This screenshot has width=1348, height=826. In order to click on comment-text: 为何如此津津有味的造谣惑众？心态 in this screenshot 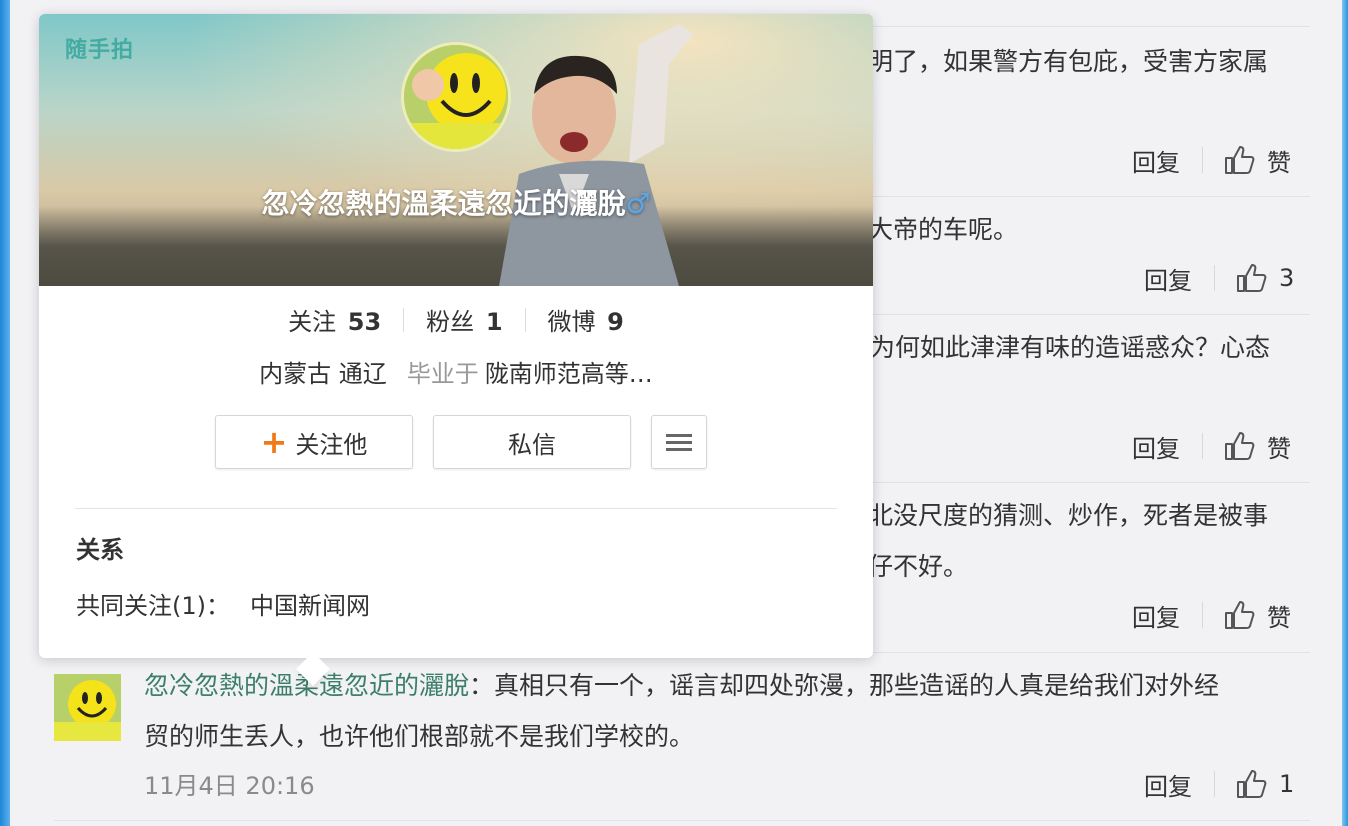, I will do `click(1070, 347)`.